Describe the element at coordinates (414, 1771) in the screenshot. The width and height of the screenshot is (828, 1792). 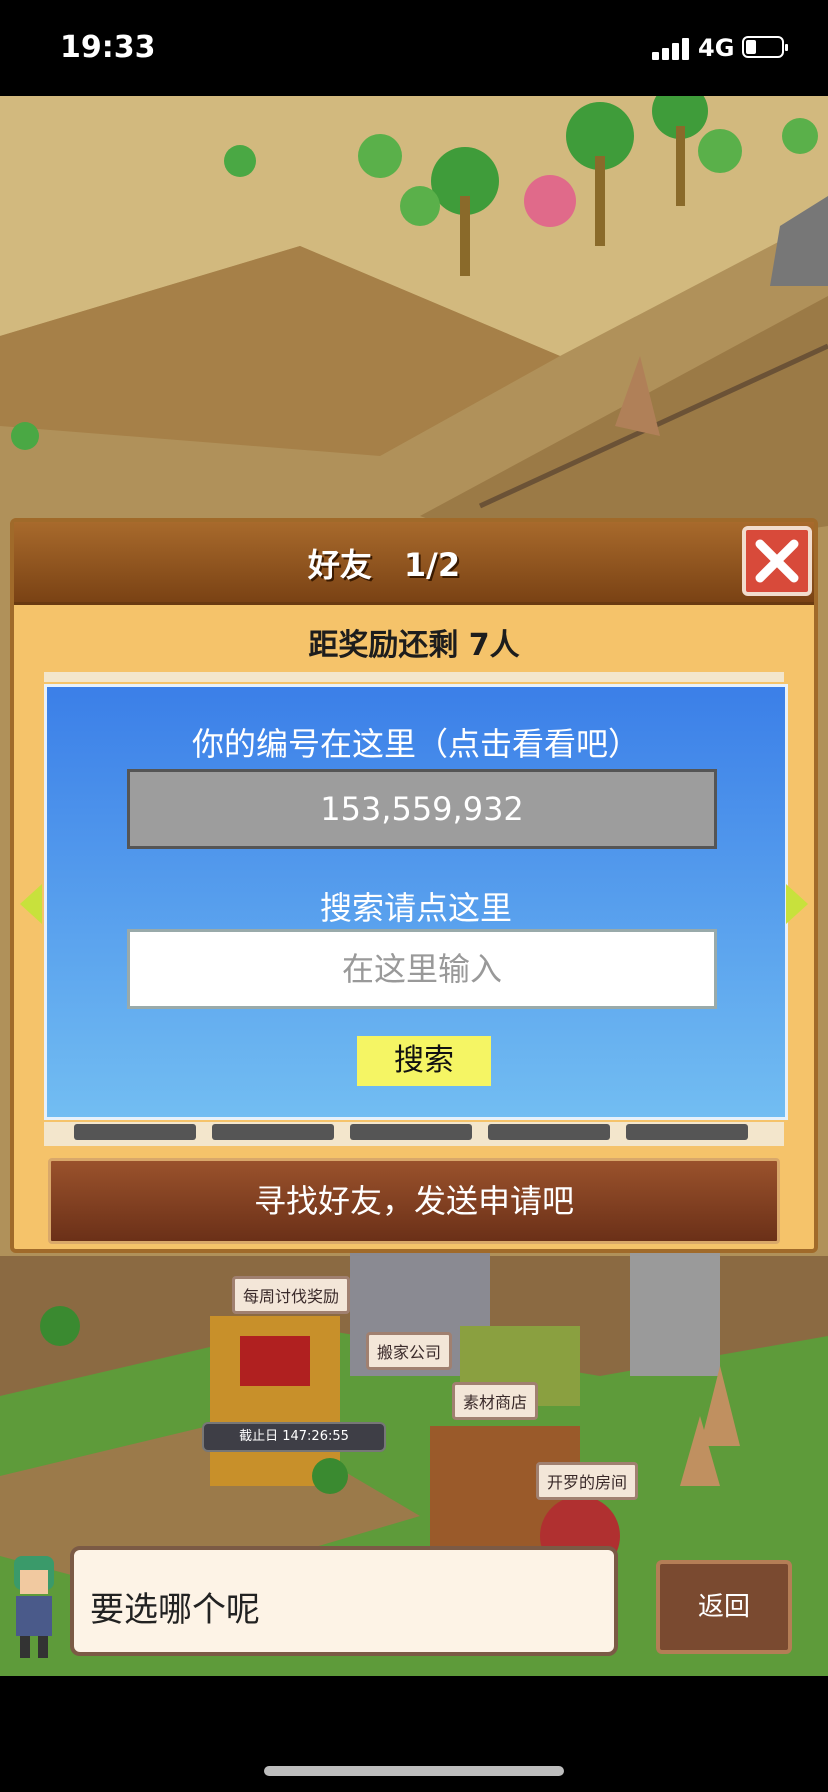
I see `home-indicator` at that location.